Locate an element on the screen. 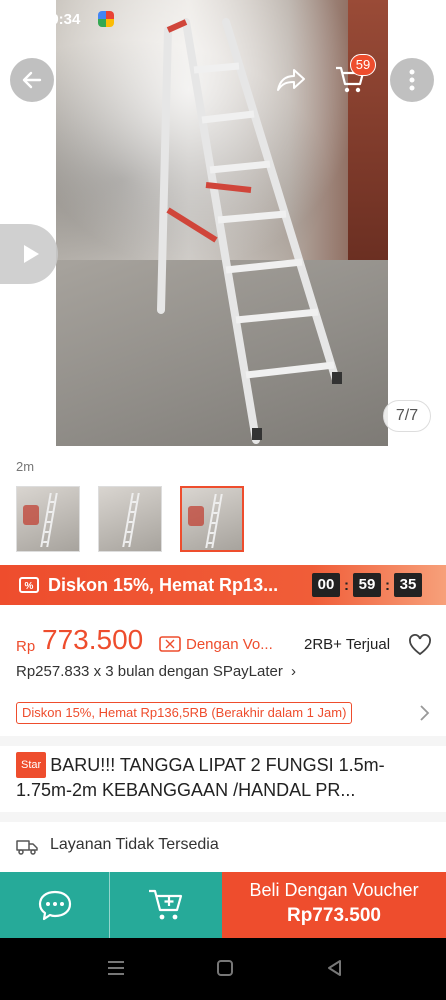 The height and width of the screenshot is (1000, 446). share-icon is located at coordinates (291, 80).